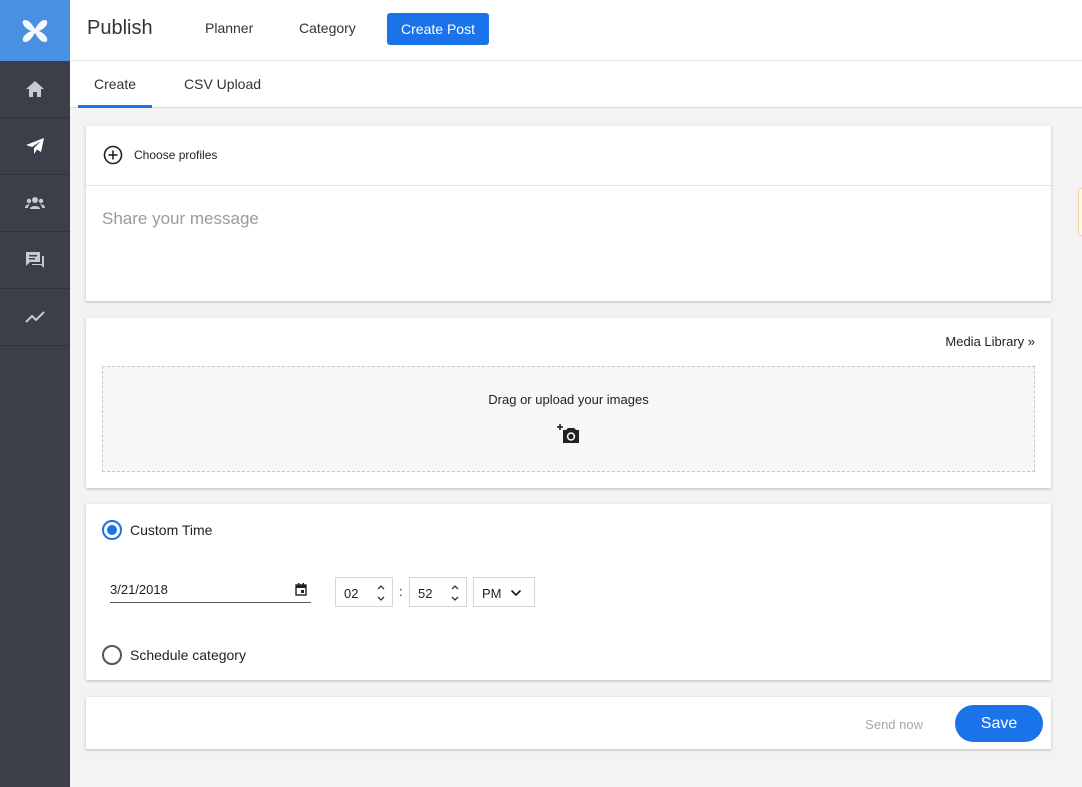 The width and height of the screenshot is (1082, 787). Describe the element at coordinates (364, 592) in the screenshot. I see `hour-stepper: 02` at that location.